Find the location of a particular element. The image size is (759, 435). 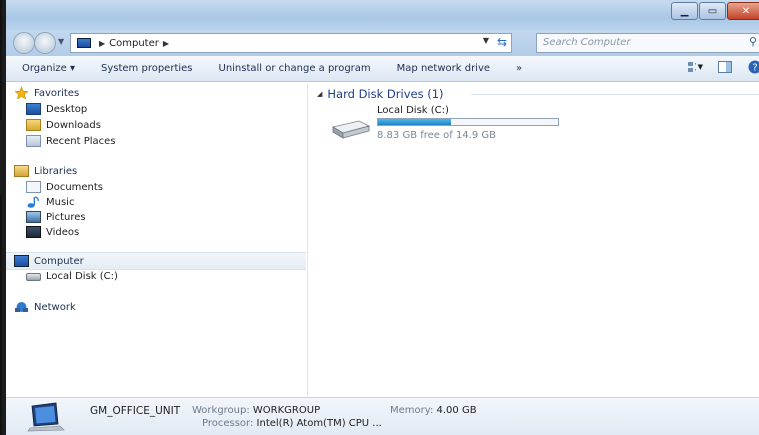

nav-computer: Computer is located at coordinates (49, 261).